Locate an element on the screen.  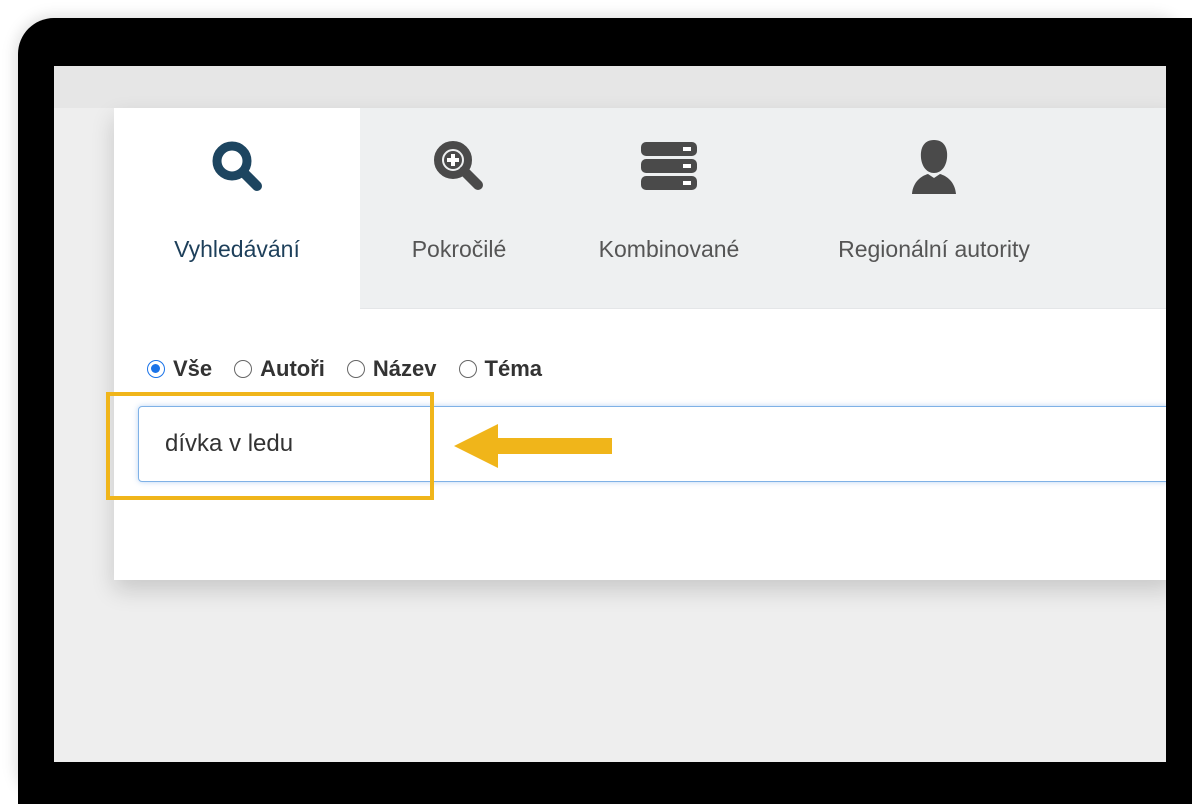
scope-vse: Vše is located at coordinates (179, 369).